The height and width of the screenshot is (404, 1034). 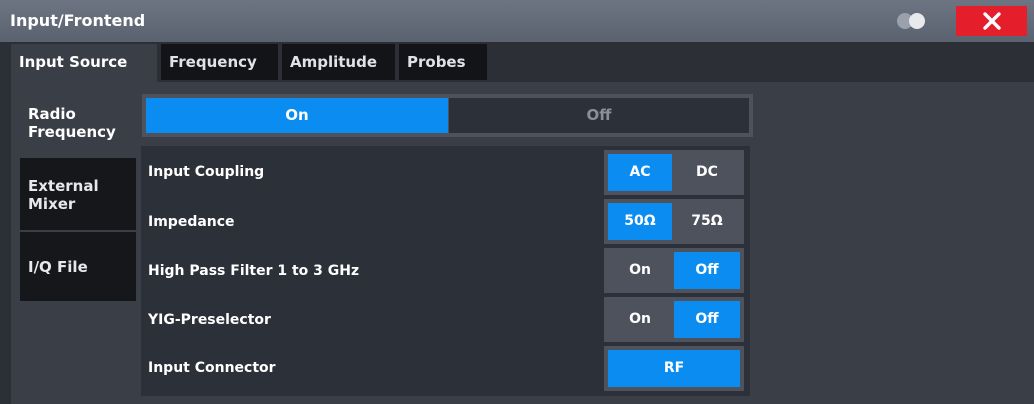 I want to click on sidebar-item-external-mixer: External Mixer, so click(x=78, y=194).